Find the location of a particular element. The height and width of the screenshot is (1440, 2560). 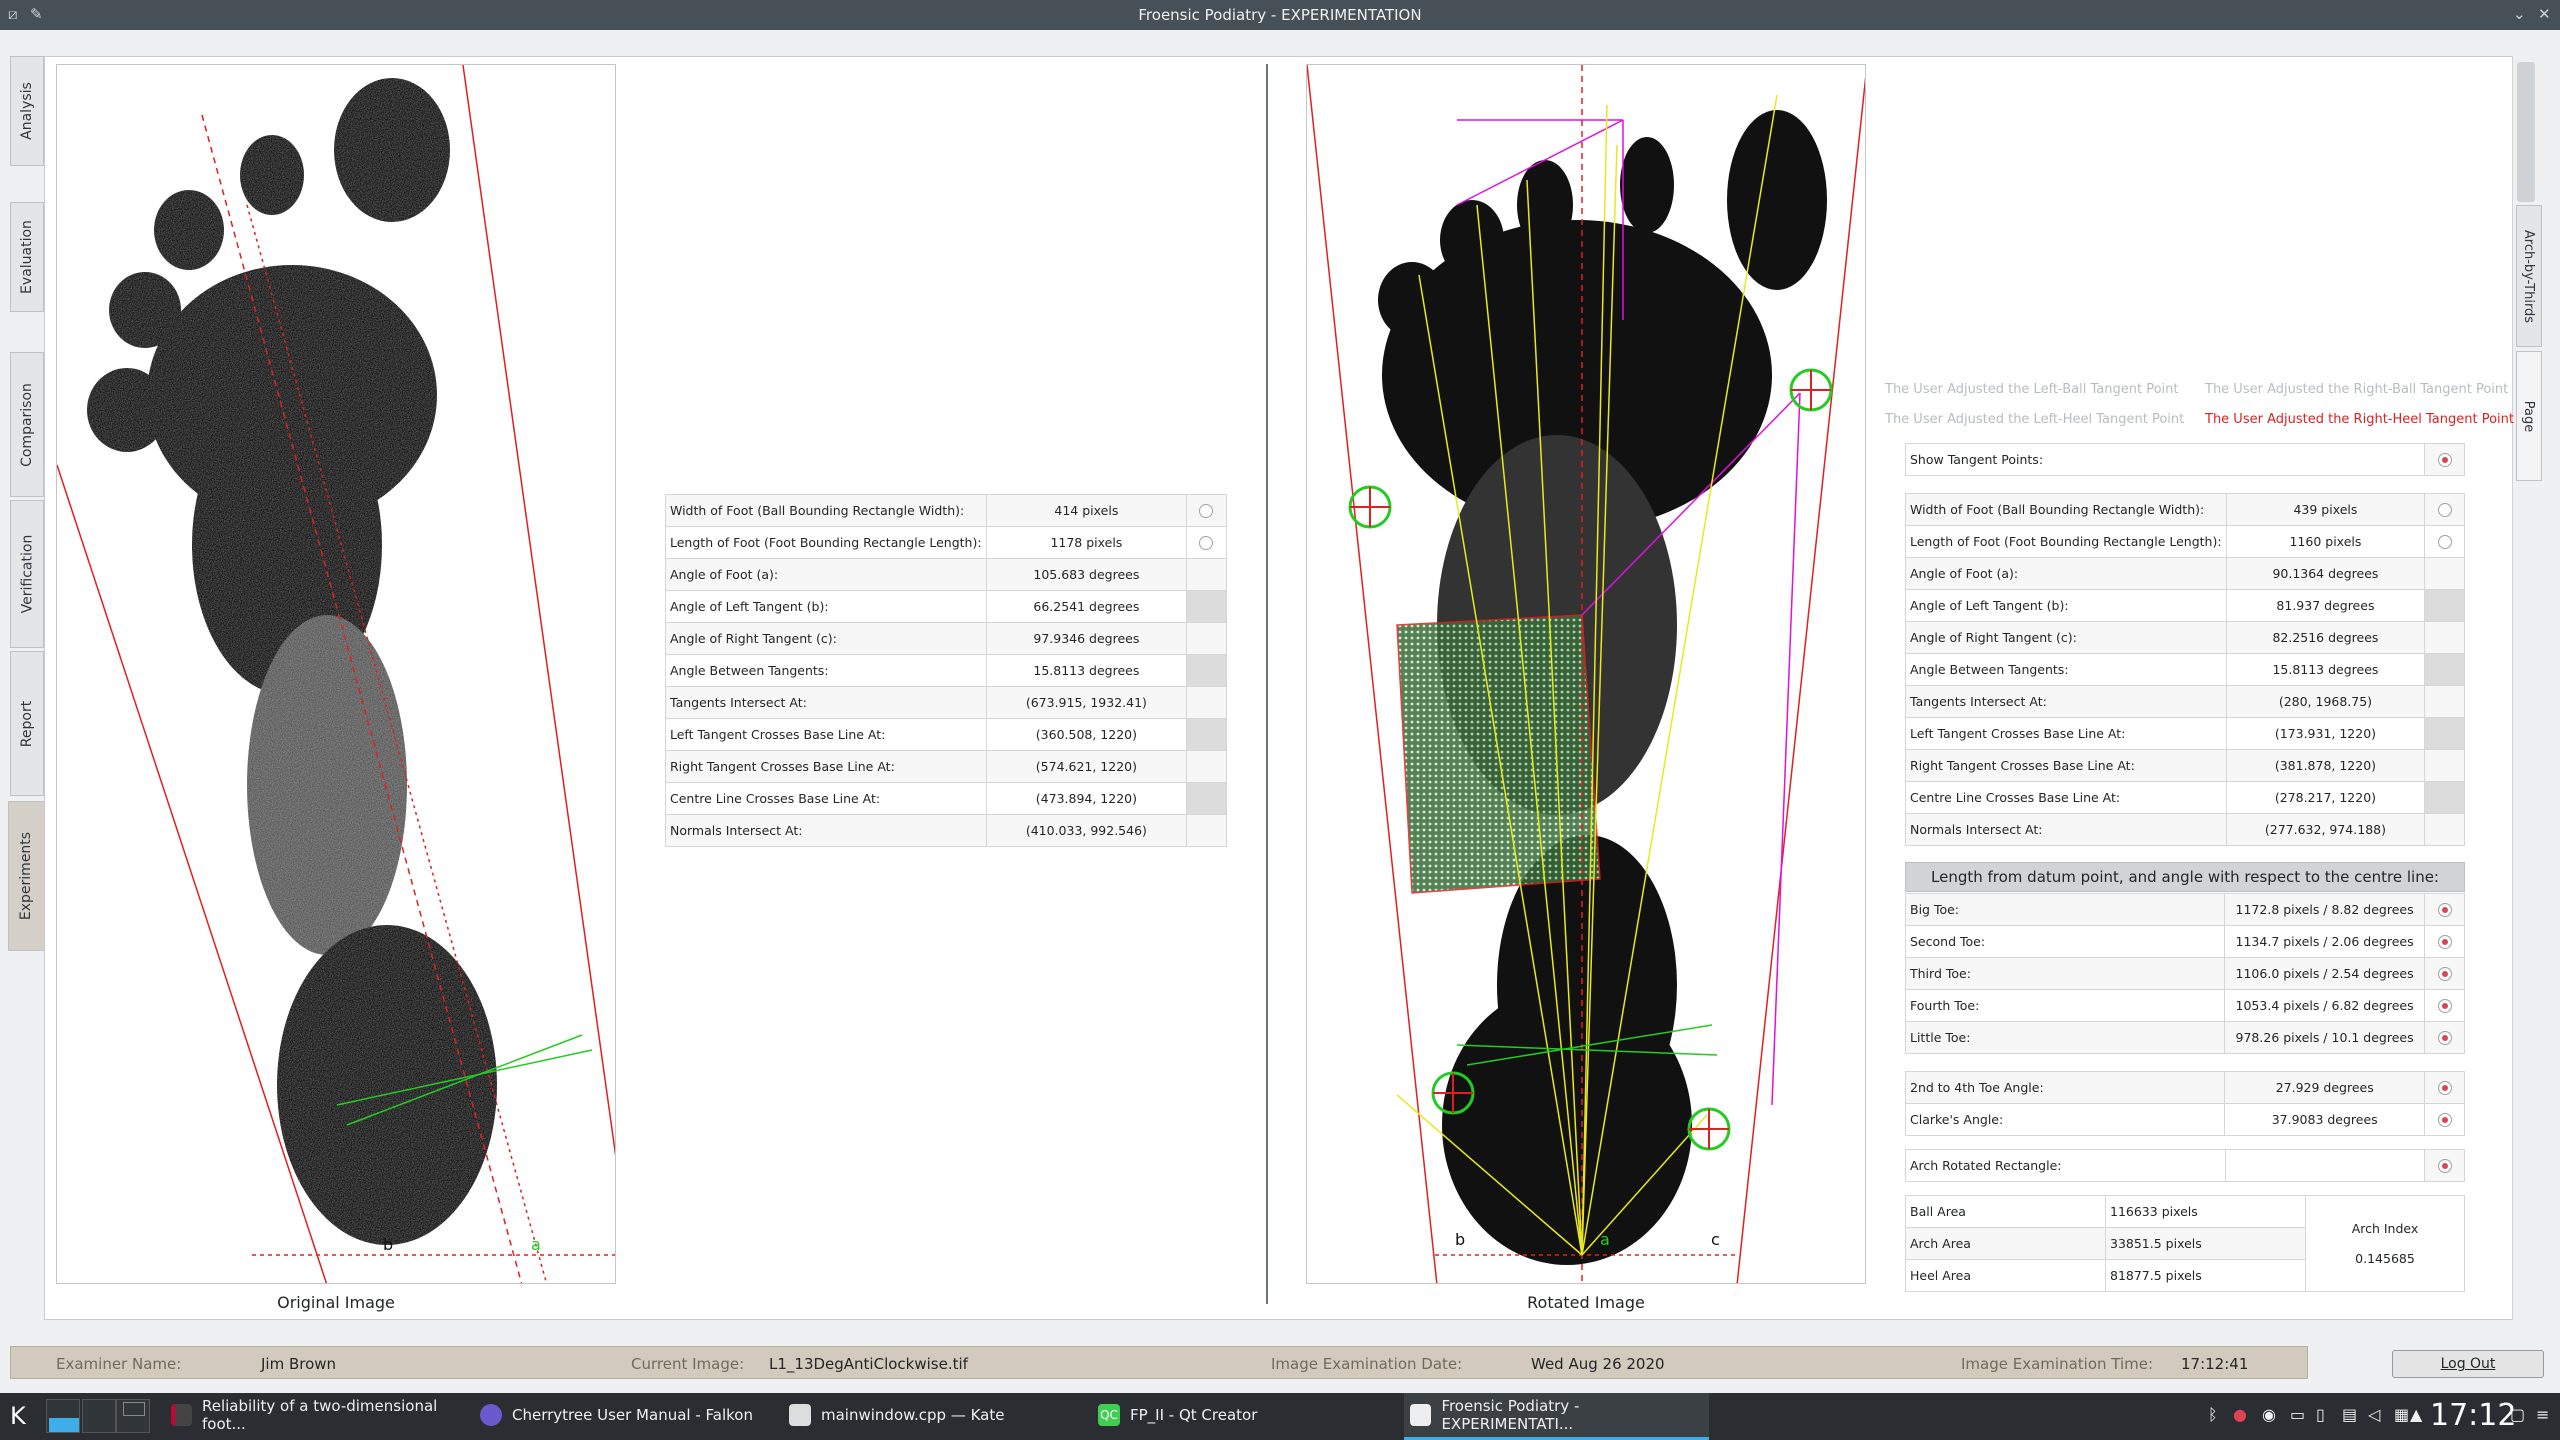

row-value: 1106.0 pixels / 2.54 degrees is located at coordinates (2325, 973).